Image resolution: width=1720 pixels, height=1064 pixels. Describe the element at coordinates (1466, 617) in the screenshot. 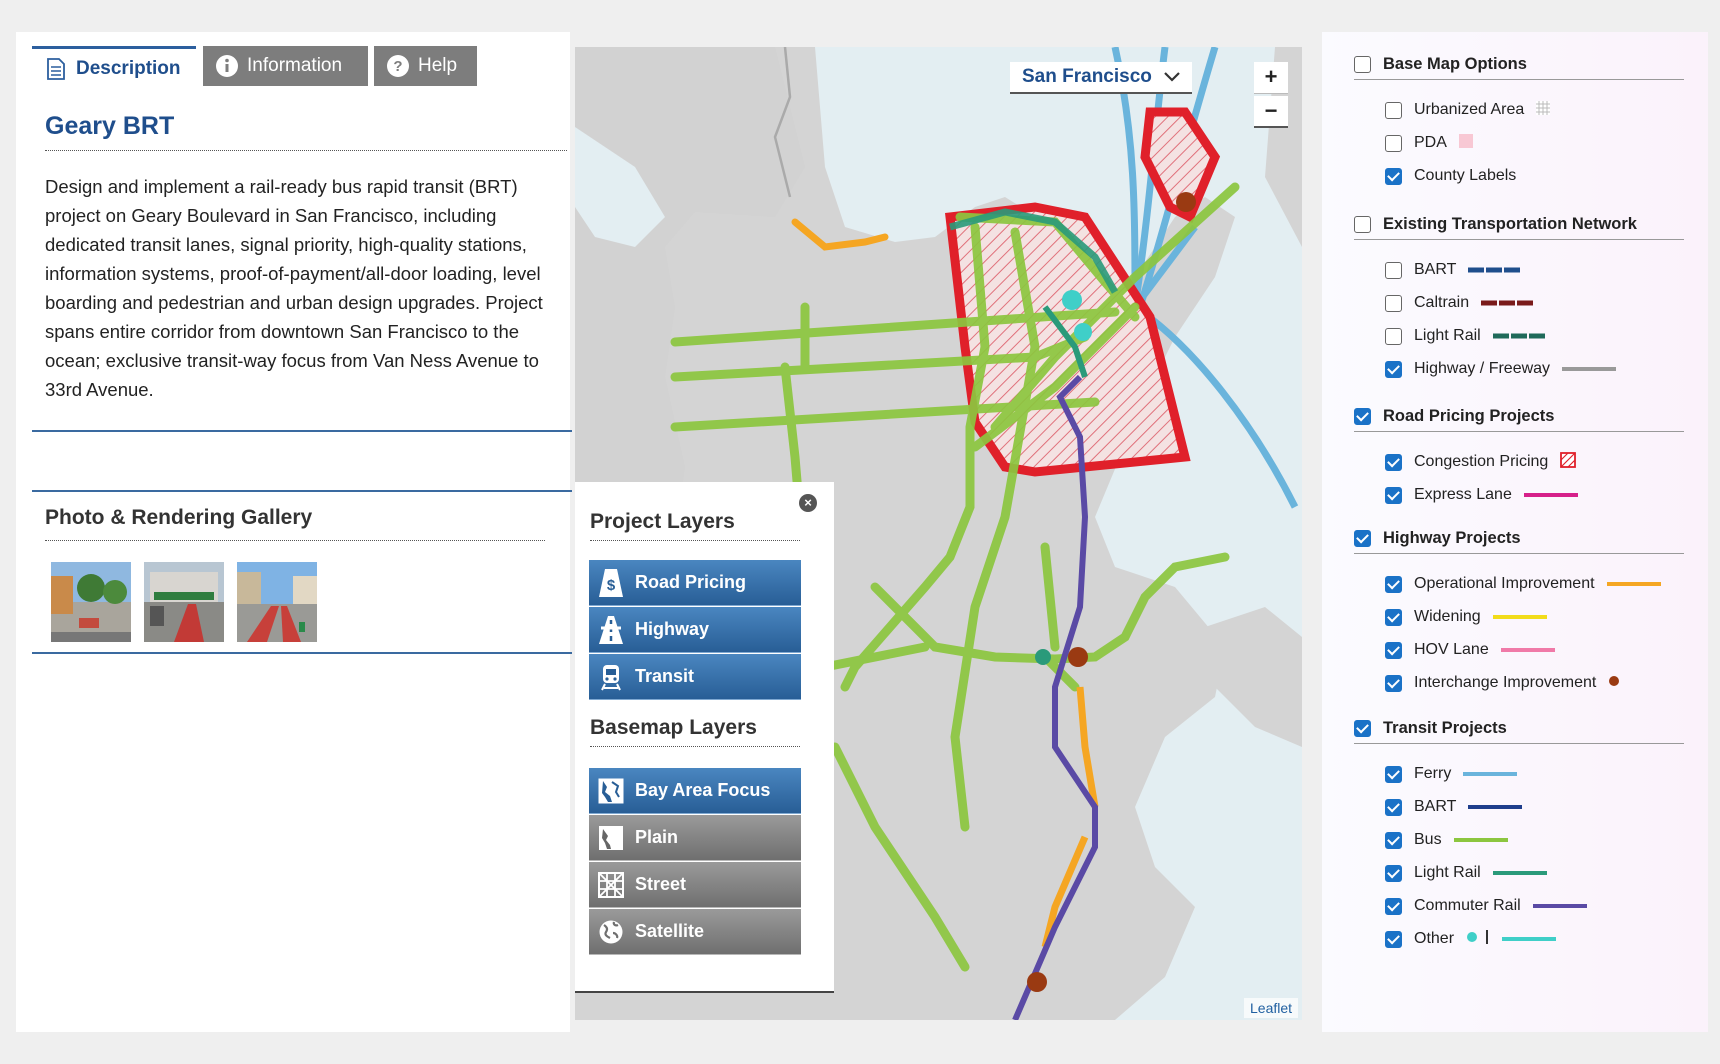

I see `legend-item-widening: Widening` at that location.